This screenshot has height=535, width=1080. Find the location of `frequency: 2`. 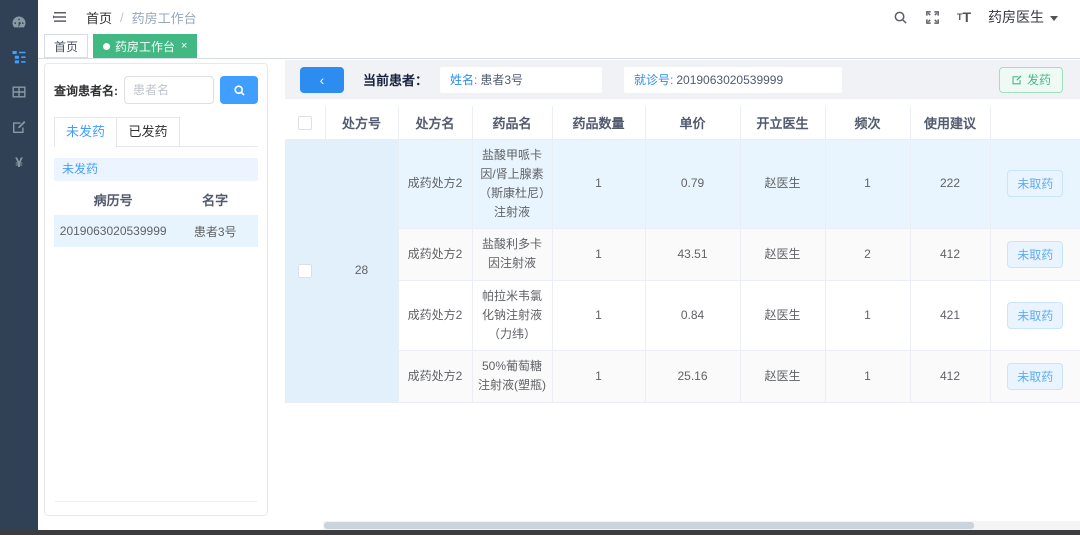

frequency: 2 is located at coordinates (867, 254).